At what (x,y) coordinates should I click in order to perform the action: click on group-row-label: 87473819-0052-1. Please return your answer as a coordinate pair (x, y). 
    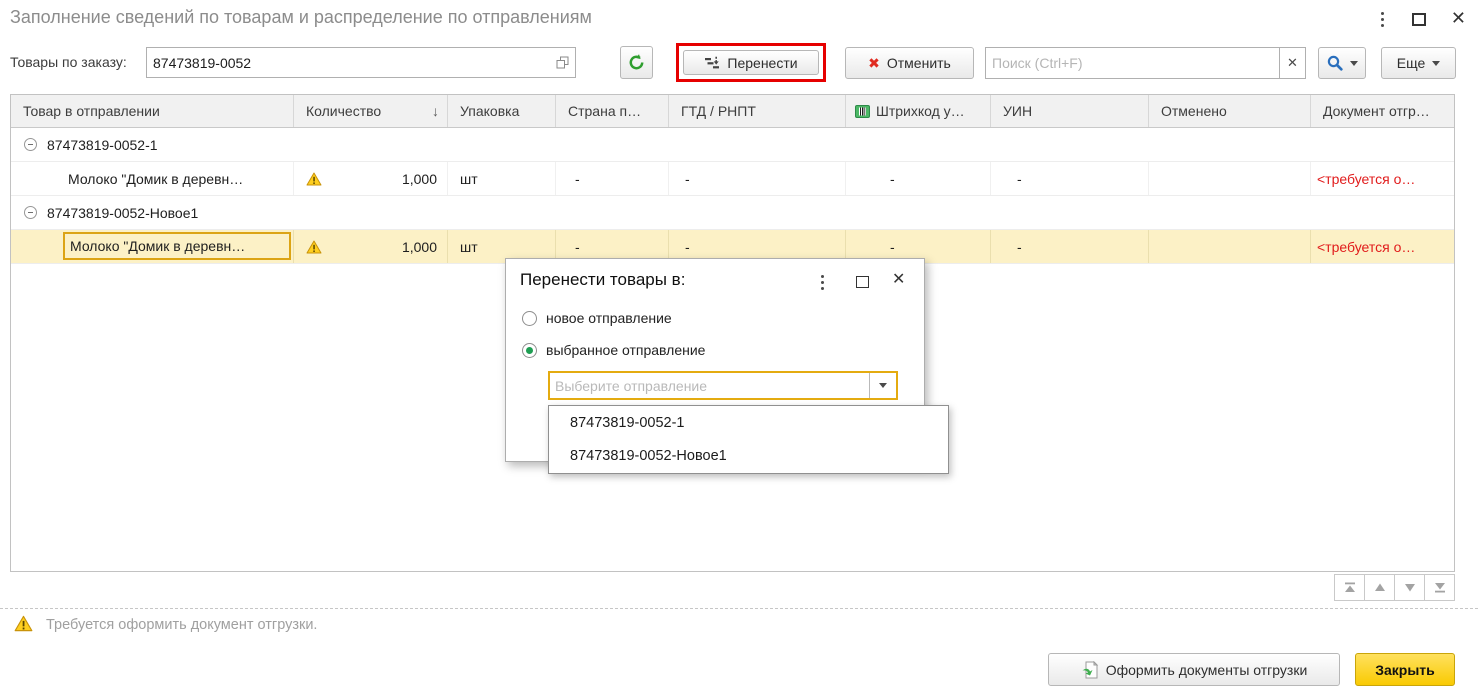
    Looking at the image, I should click on (102, 144).